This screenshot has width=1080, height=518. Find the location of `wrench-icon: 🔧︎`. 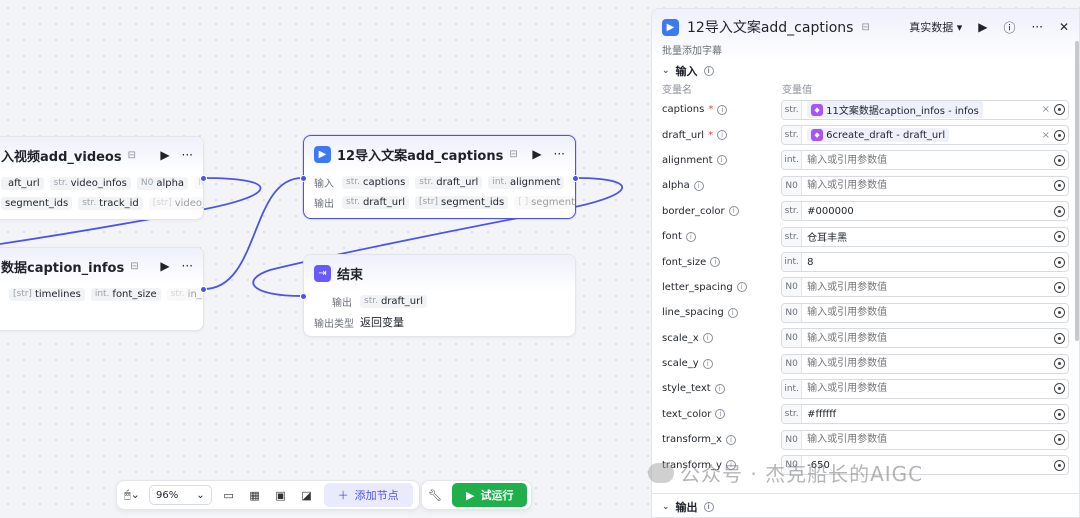

wrench-icon: 🔧︎ is located at coordinates (435, 495).